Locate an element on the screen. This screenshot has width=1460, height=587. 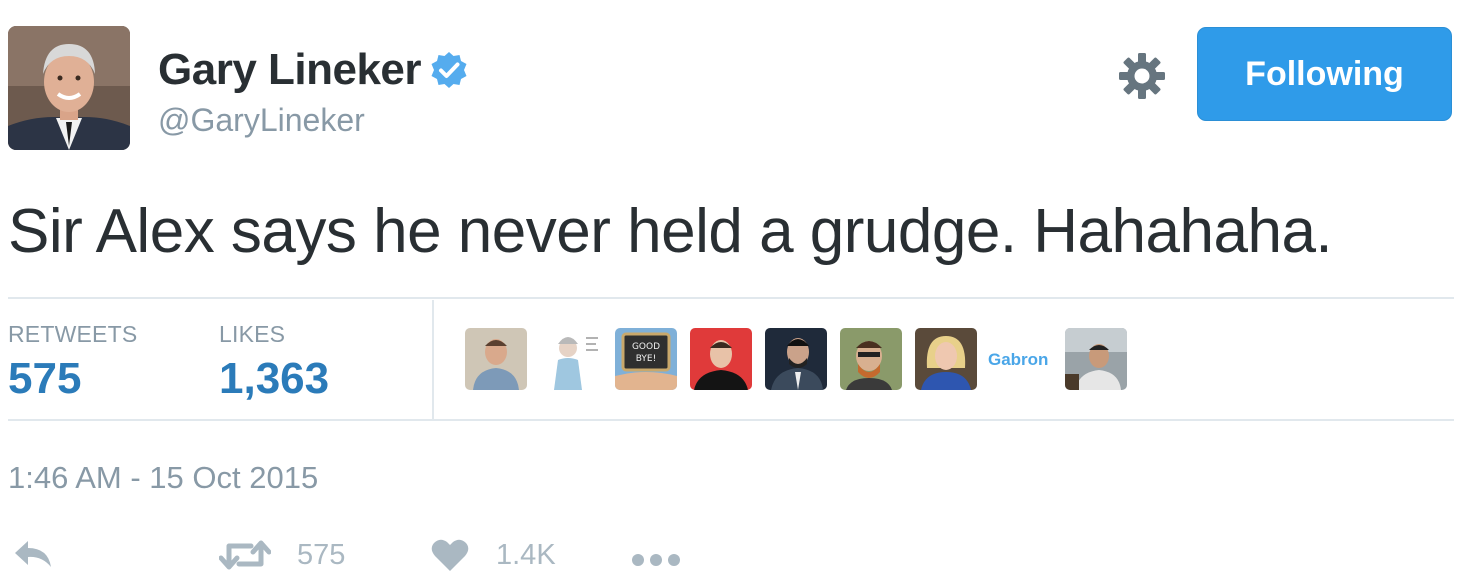
author-name: Gary Lineker is located at coordinates (290, 70).